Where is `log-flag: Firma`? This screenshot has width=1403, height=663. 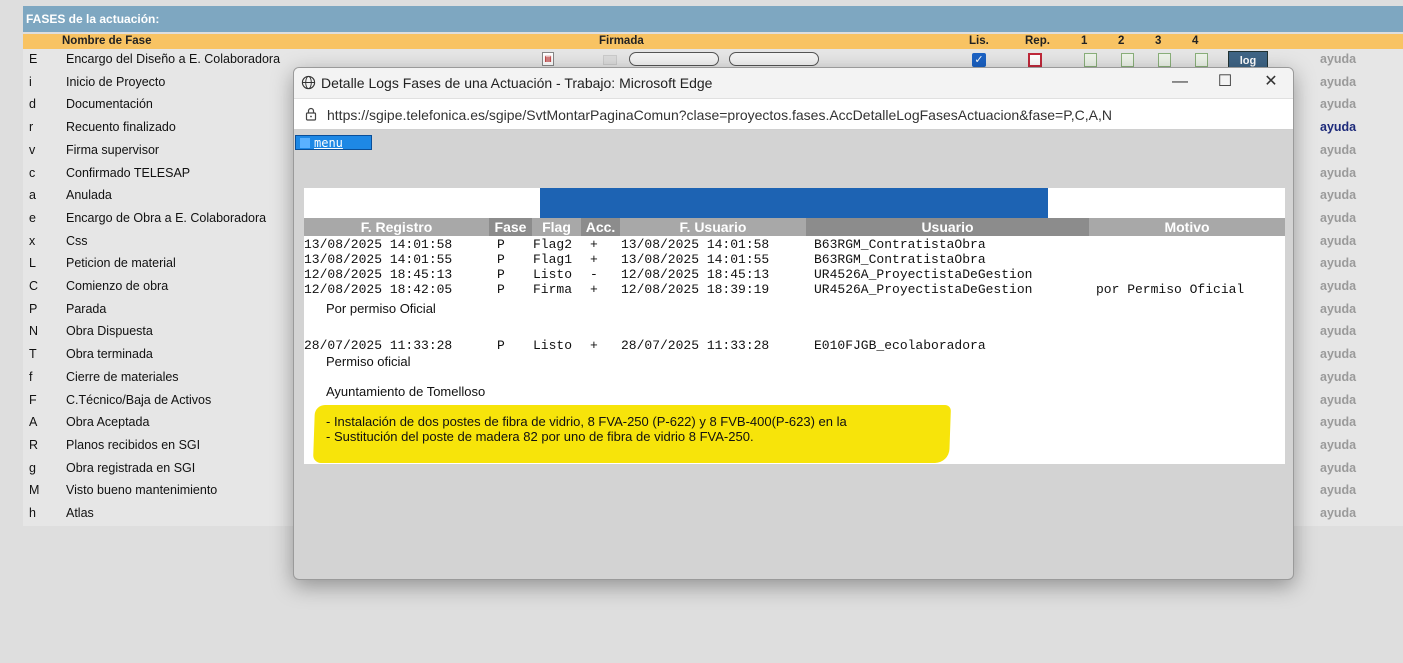 log-flag: Firma is located at coordinates (553, 289).